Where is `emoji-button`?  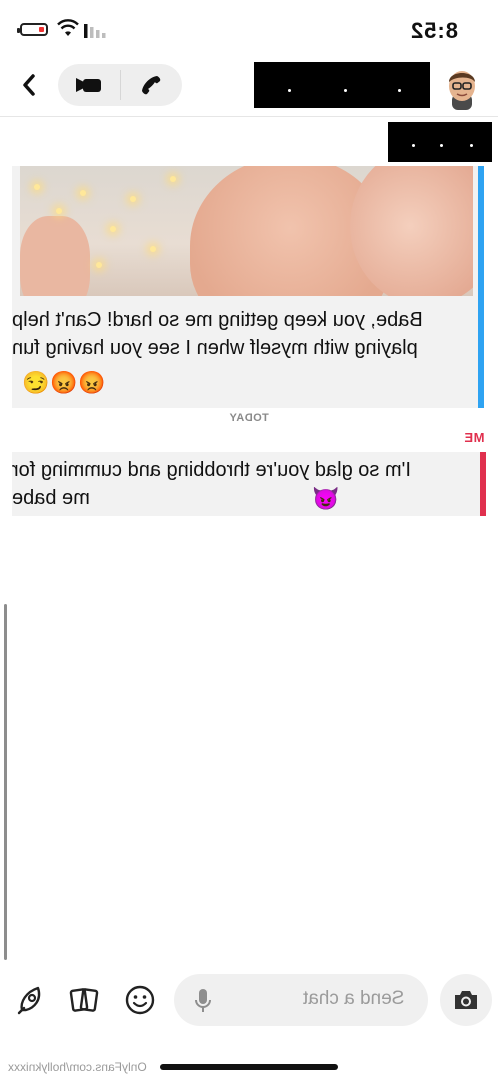 emoji-button is located at coordinates (140, 1000).